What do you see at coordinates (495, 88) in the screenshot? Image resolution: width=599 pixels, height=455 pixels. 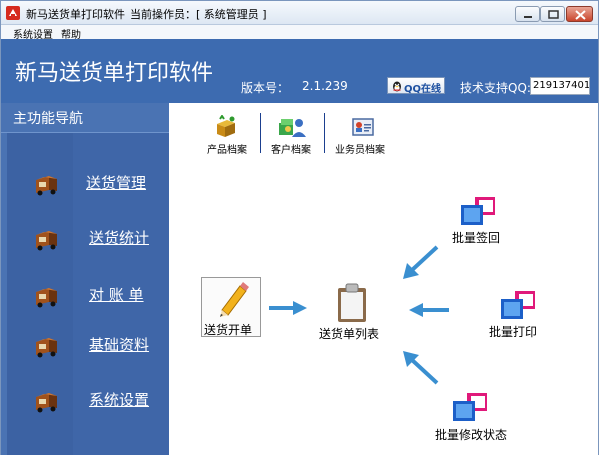 I see `support-qq-label: 技术支持QQ:` at bounding box center [495, 88].